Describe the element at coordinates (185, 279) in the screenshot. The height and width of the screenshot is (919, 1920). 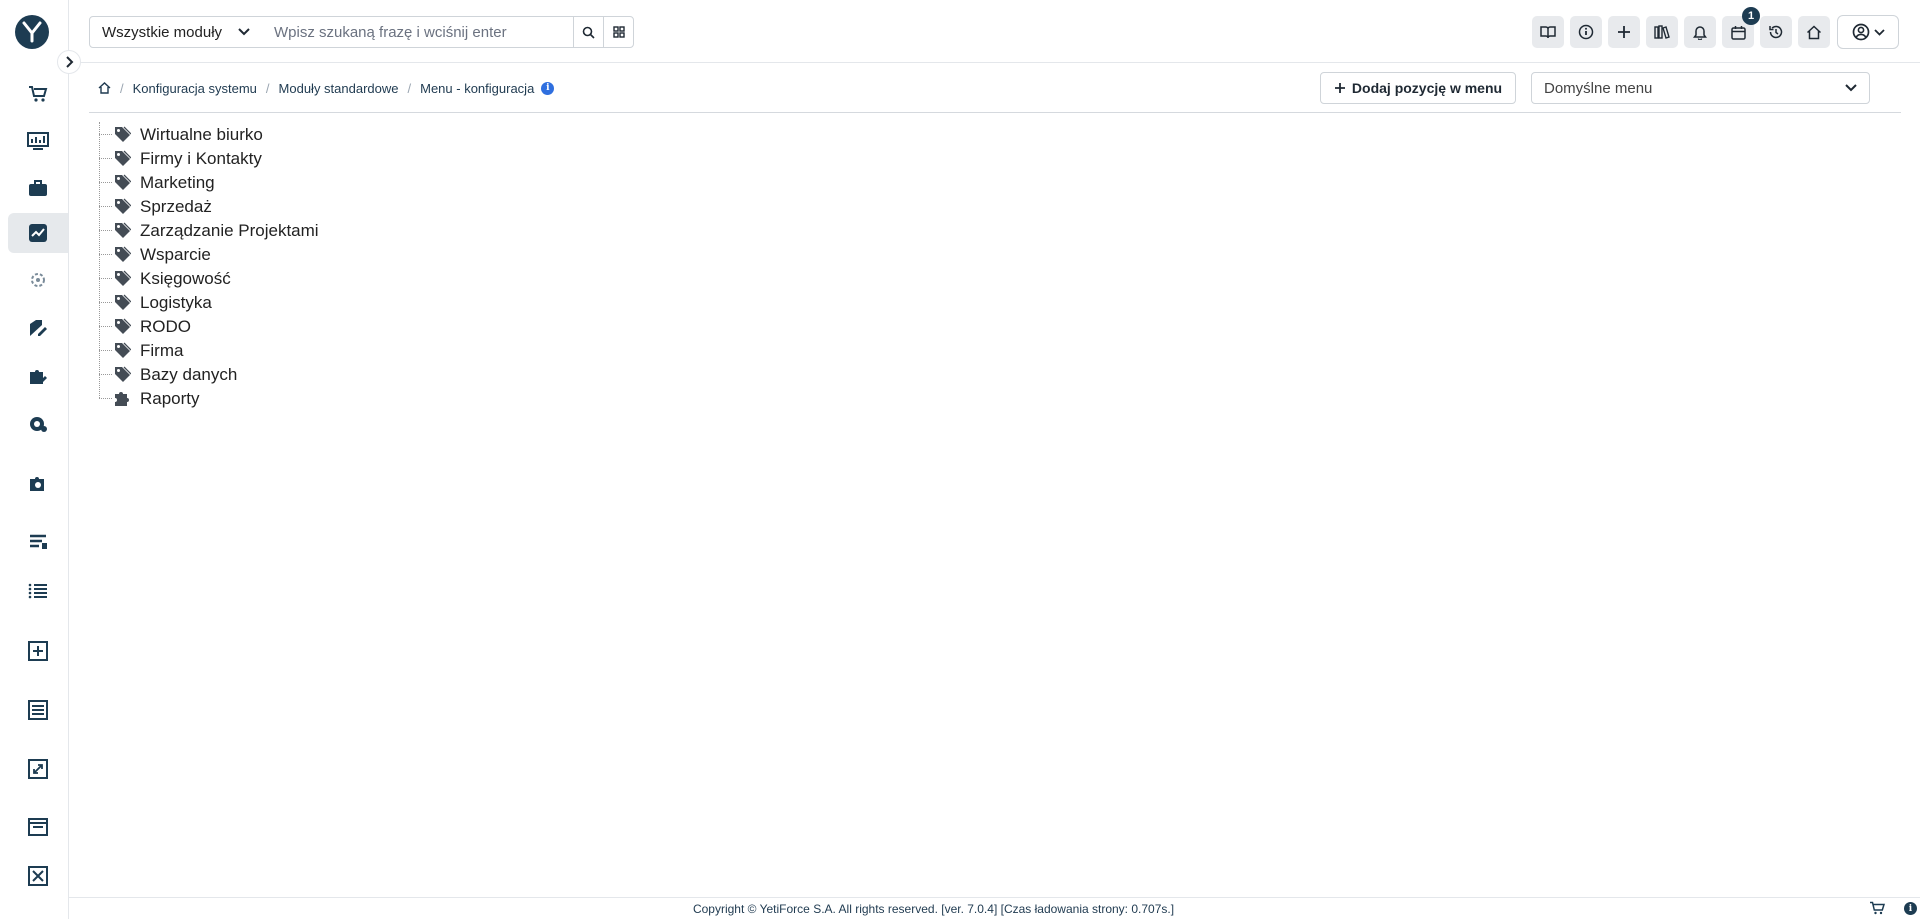
I see `tree-item-label: Księgowość` at that location.